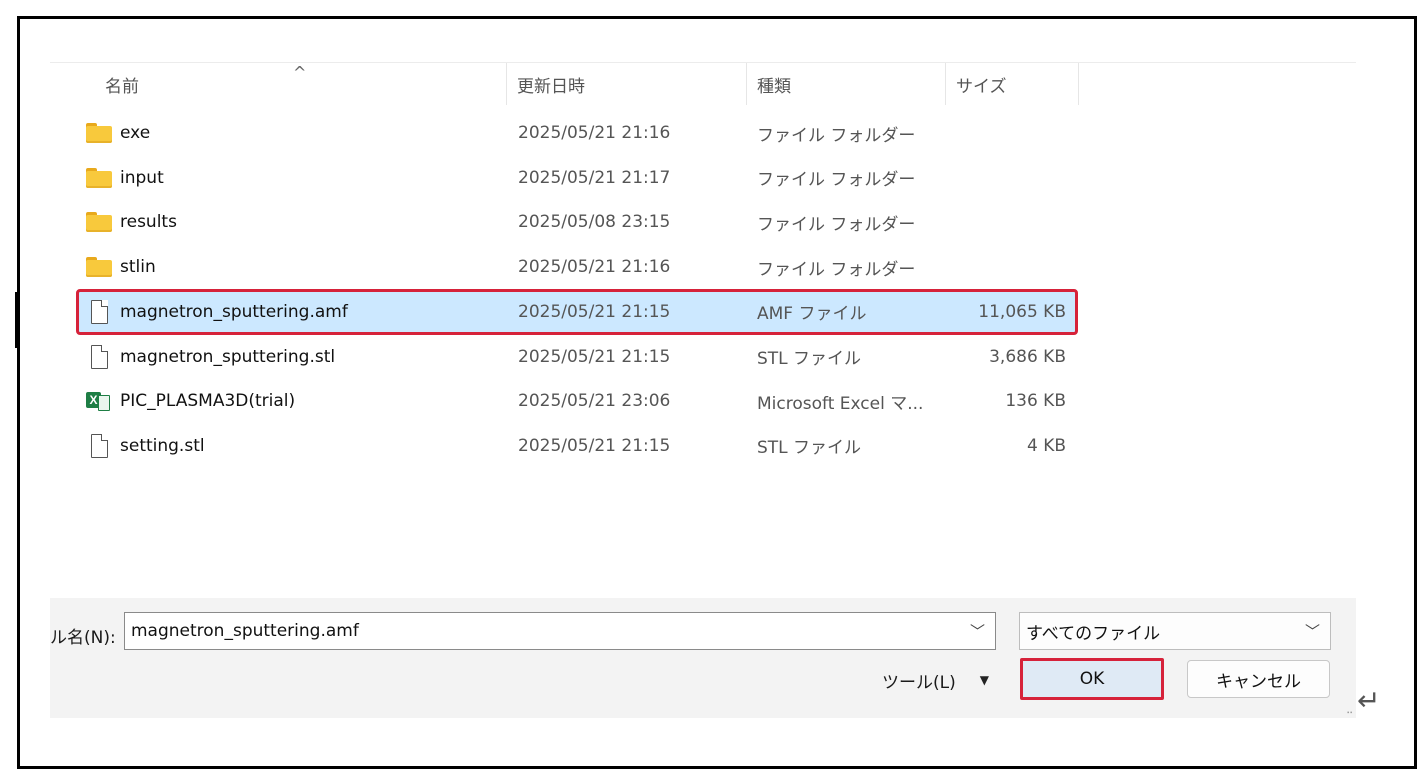 Image resolution: width=1420 pixels, height=781 pixels. I want to click on file-row: setting.stl 2025/05/21 21:15 STL ファイル 4 KB, so click(577, 446).